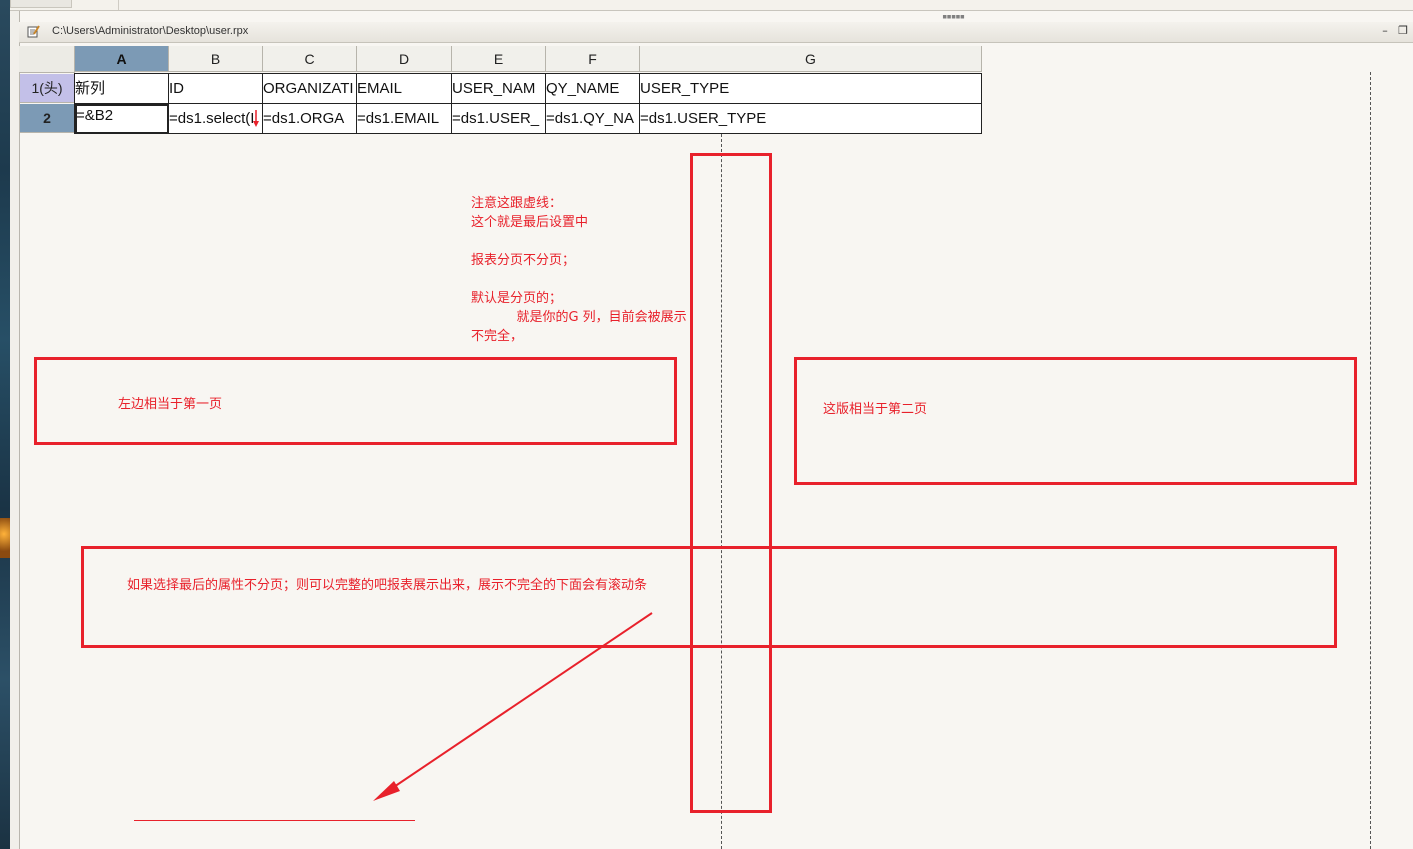 Image resolution: width=1413 pixels, height=849 pixels. Describe the element at coordinates (499, 59) in the screenshot. I see `column-header-e: E` at that location.